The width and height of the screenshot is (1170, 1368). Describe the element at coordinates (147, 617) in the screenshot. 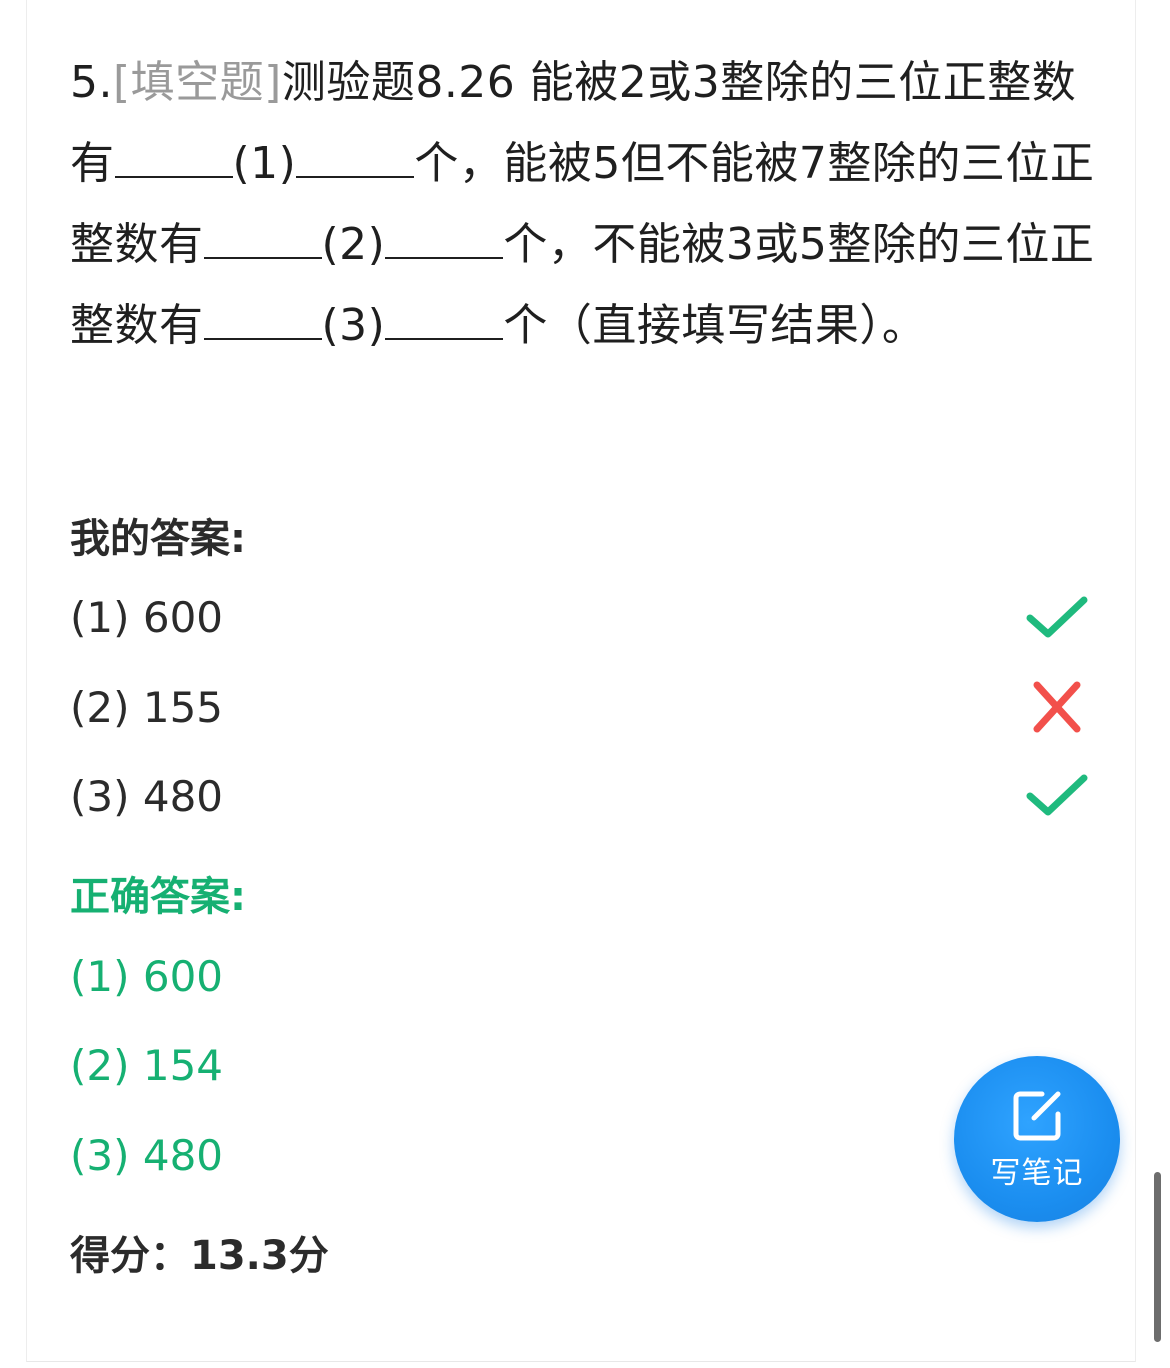

I see `my-answer-1: (1) 600` at that location.